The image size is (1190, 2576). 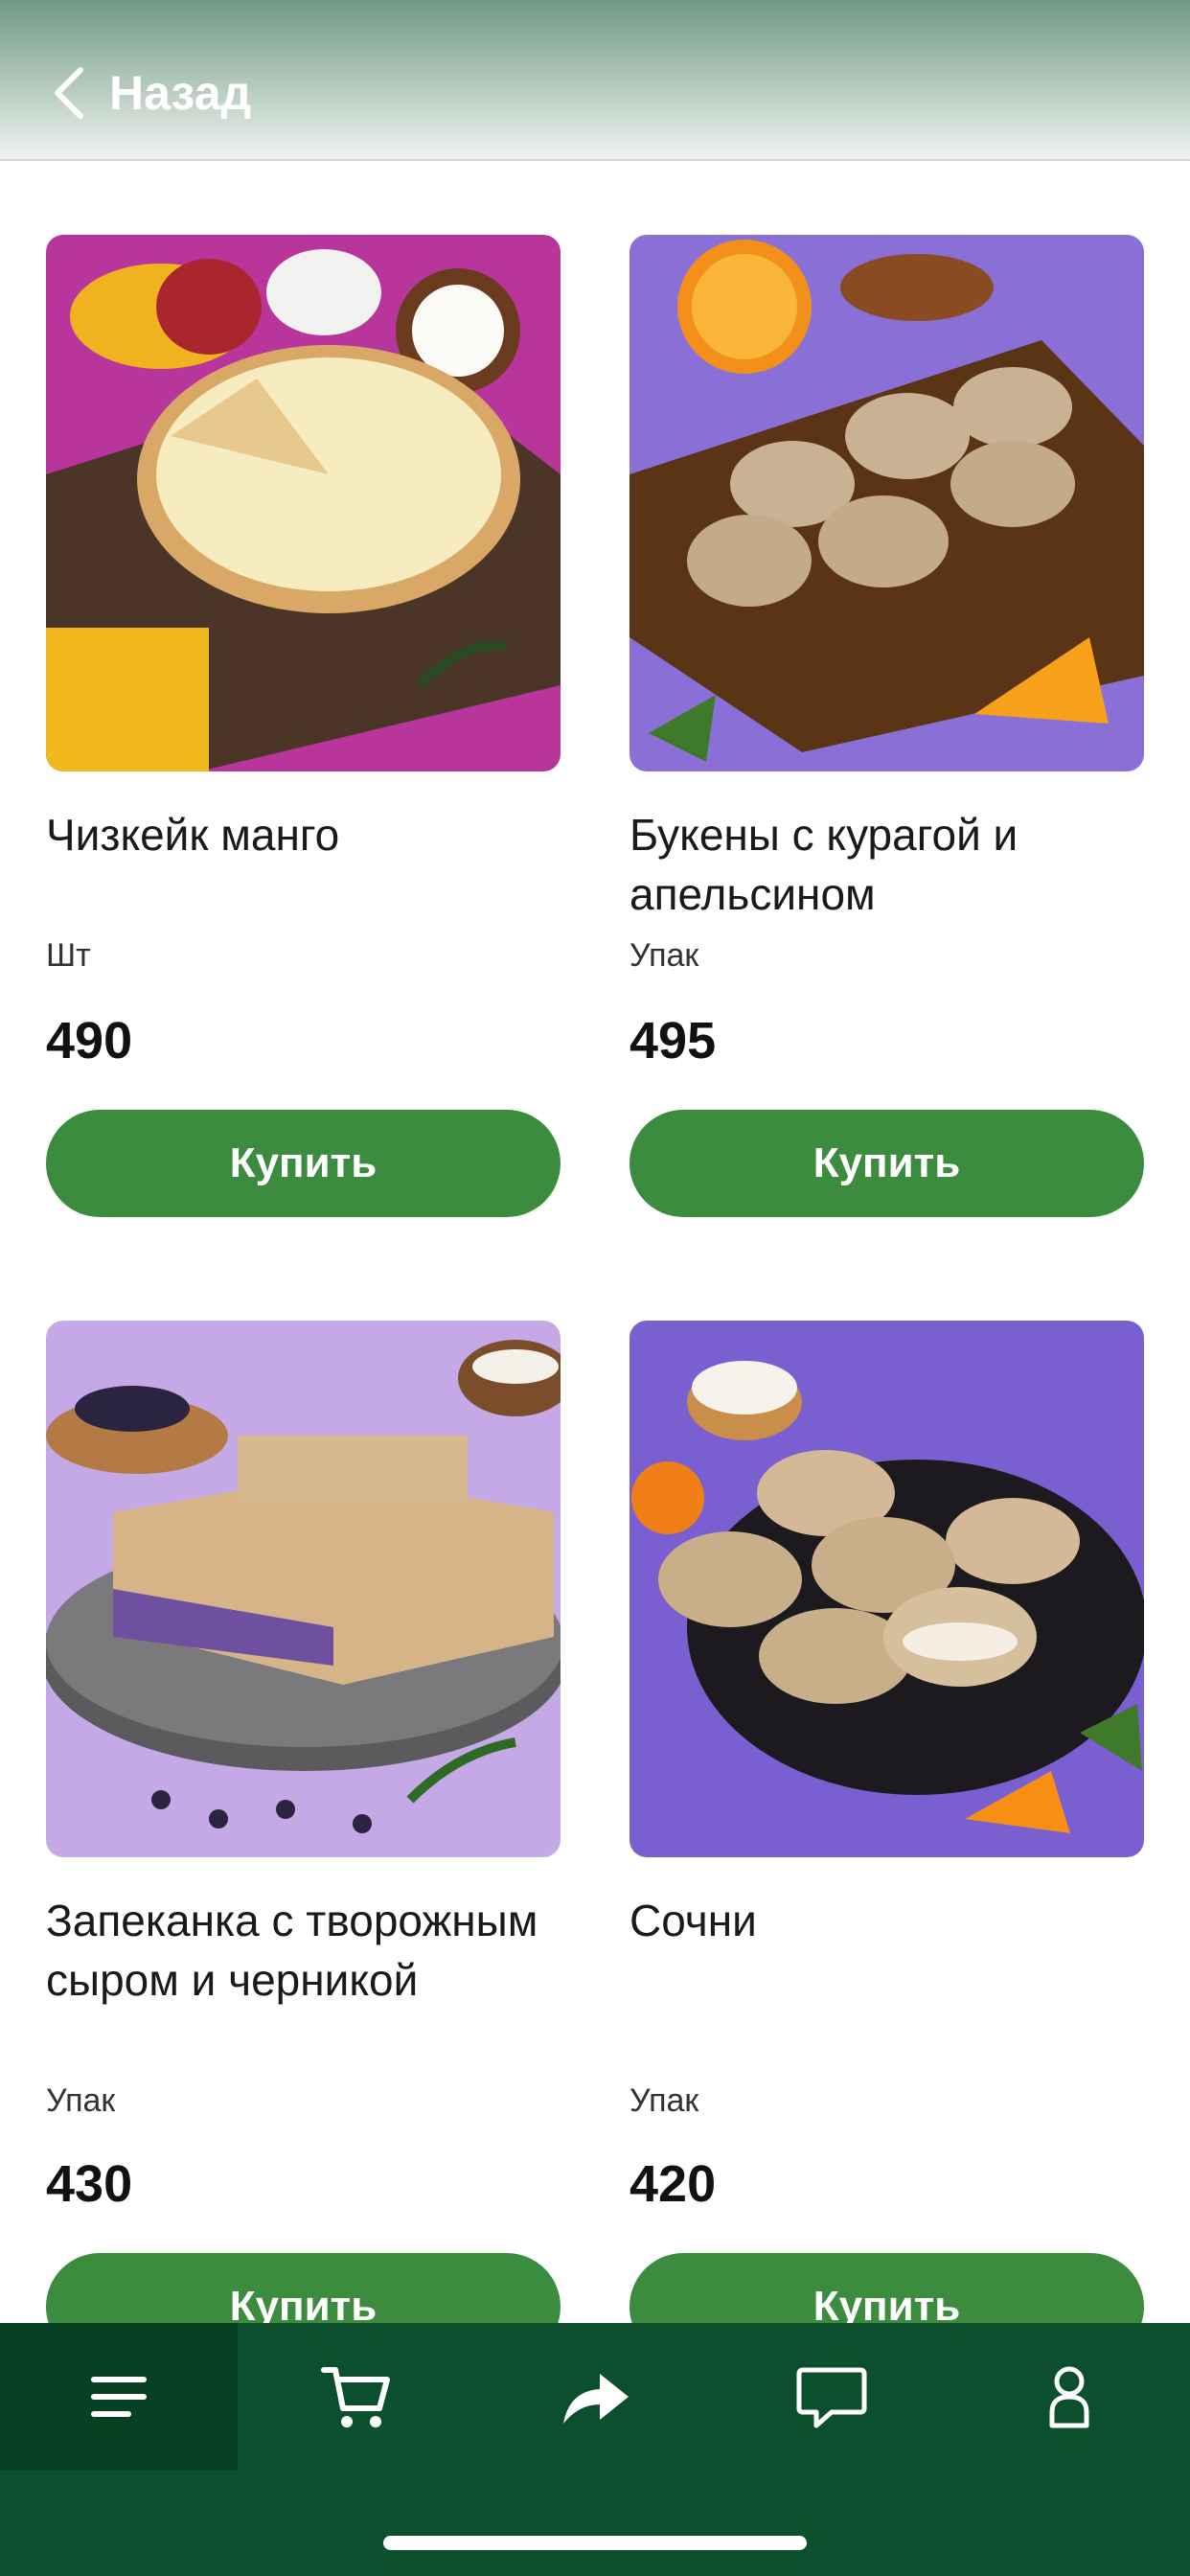 What do you see at coordinates (193, 835) in the screenshot?
I see `product-name: Чизкейк манго` at bounding box center [193, 835].